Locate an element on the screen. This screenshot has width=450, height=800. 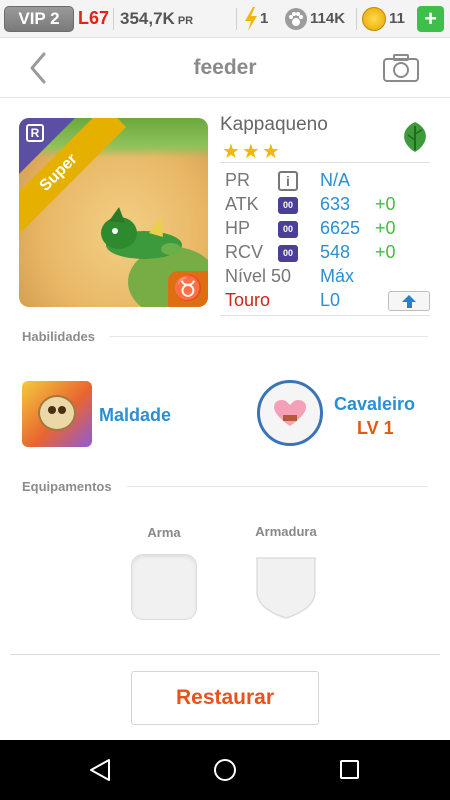
stat-label: PR is located at coordinates (238, 180).